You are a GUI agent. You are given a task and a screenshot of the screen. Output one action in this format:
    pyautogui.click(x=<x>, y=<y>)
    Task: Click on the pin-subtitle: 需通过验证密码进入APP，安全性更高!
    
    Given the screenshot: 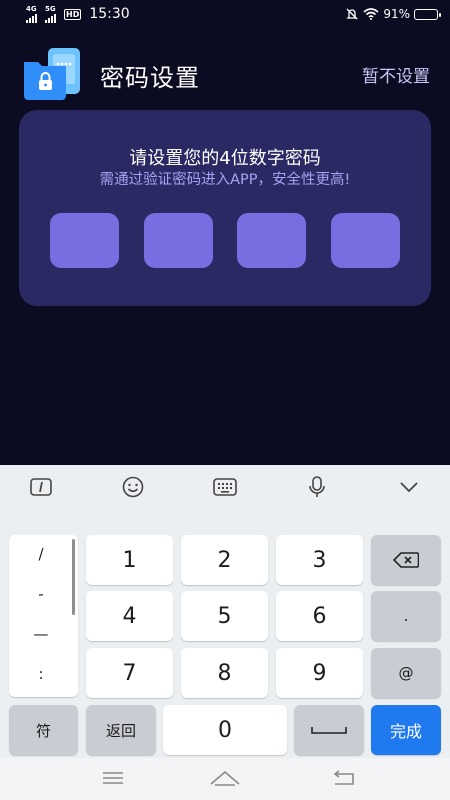 What is the action you would take?
    pyautogui.click(x=225, y=180)
    